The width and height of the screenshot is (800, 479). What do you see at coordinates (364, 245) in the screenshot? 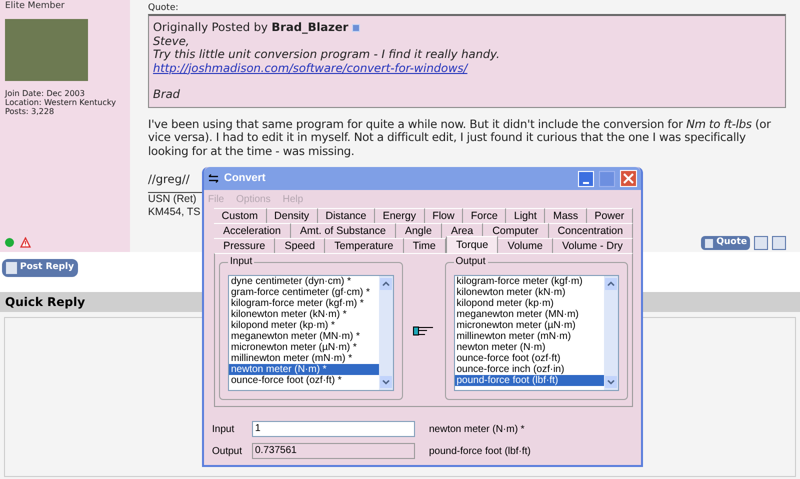
I see `tab: Temperature` at bounding box center [364, 245].